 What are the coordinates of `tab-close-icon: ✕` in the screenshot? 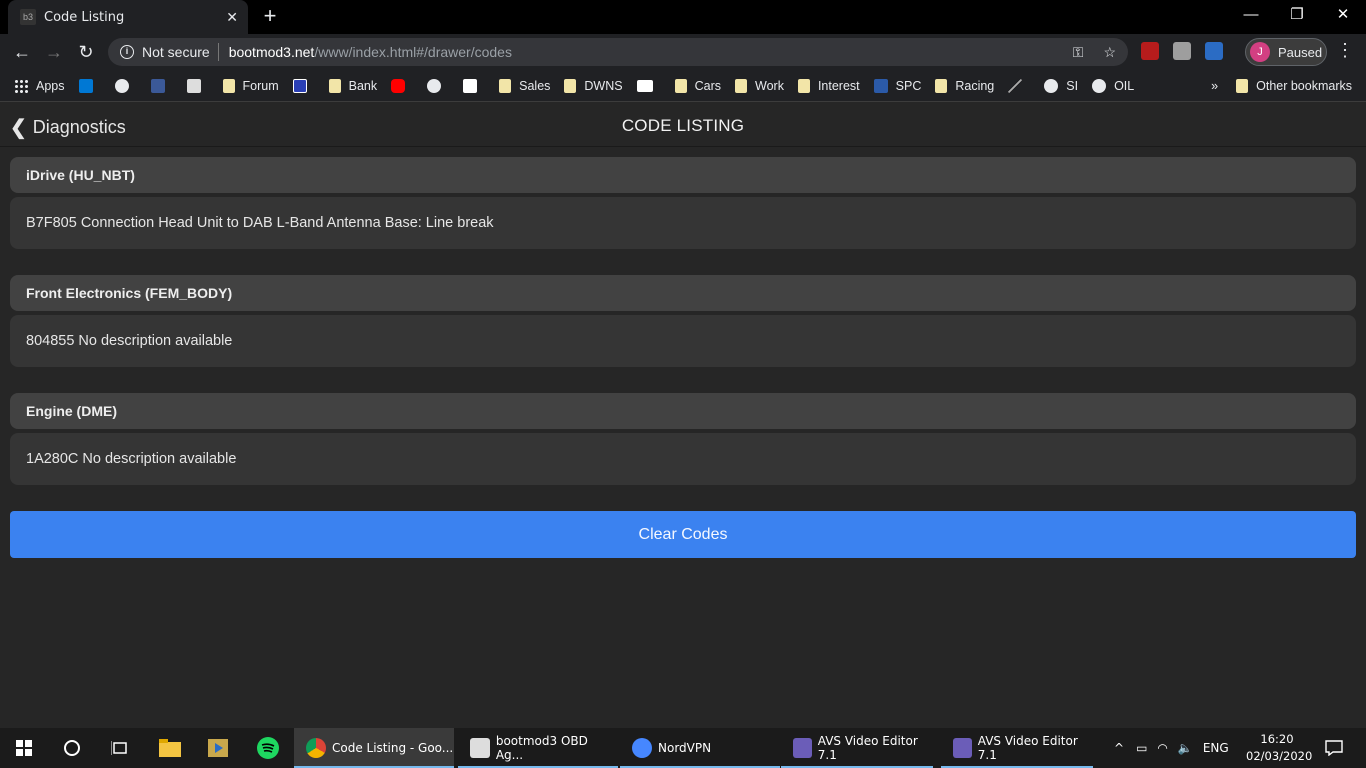 It's located at (232, 17).